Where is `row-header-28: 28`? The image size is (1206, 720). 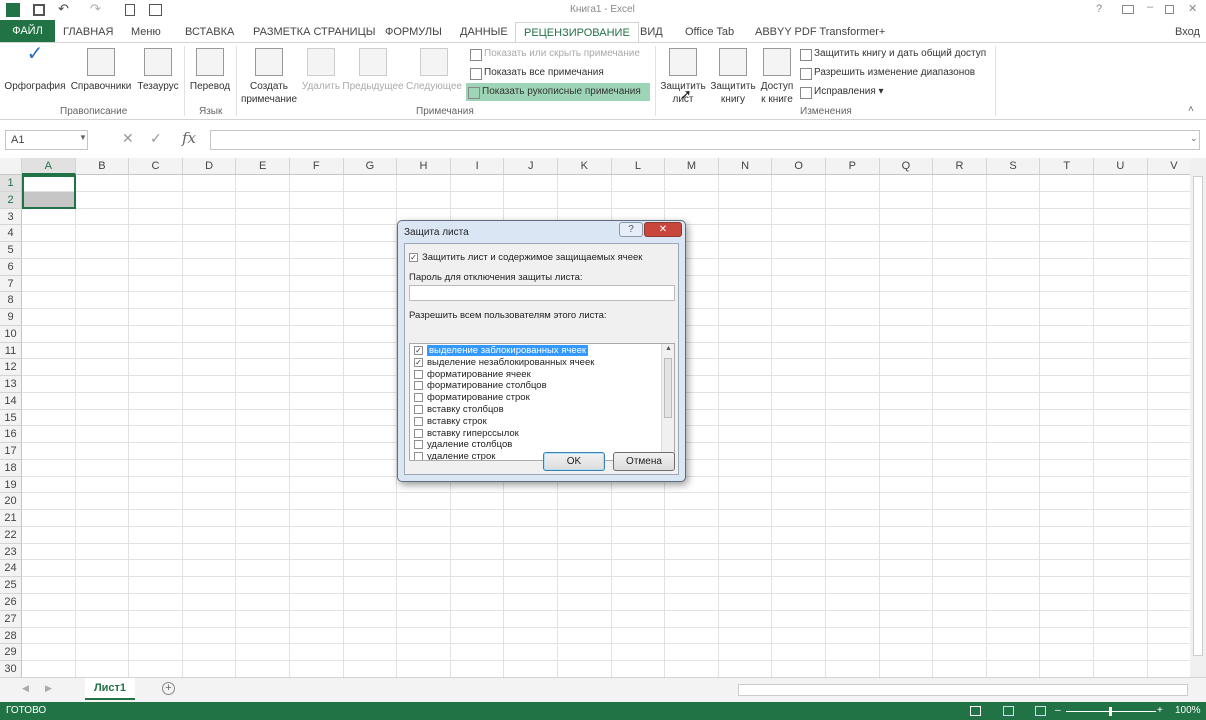
row-header-28: 28 is located at coordinates (11, 636).